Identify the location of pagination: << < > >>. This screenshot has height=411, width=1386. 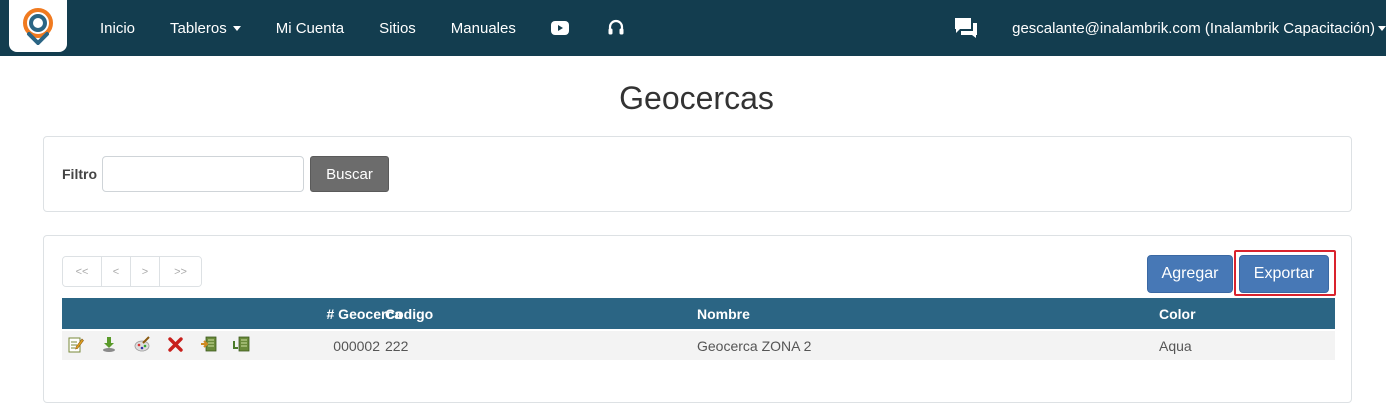
(132, 271).